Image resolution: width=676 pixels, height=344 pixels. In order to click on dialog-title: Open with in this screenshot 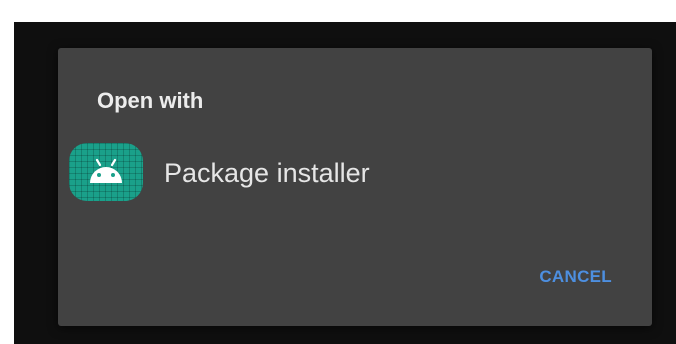, I will do `click(150, 100)`.